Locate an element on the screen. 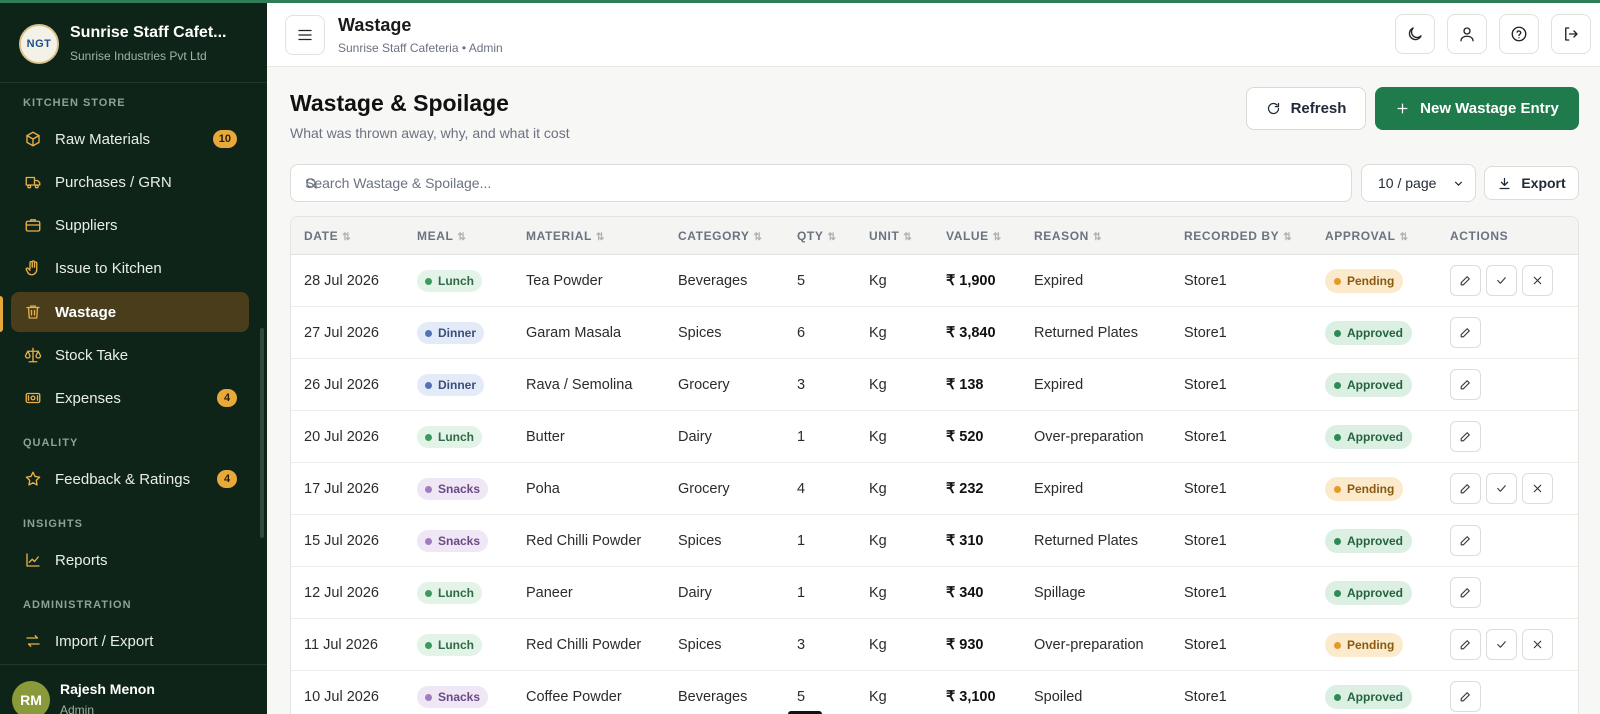 The width and height of the screenshot is (1600, 714). search-box is located at coordinates (821, 183).